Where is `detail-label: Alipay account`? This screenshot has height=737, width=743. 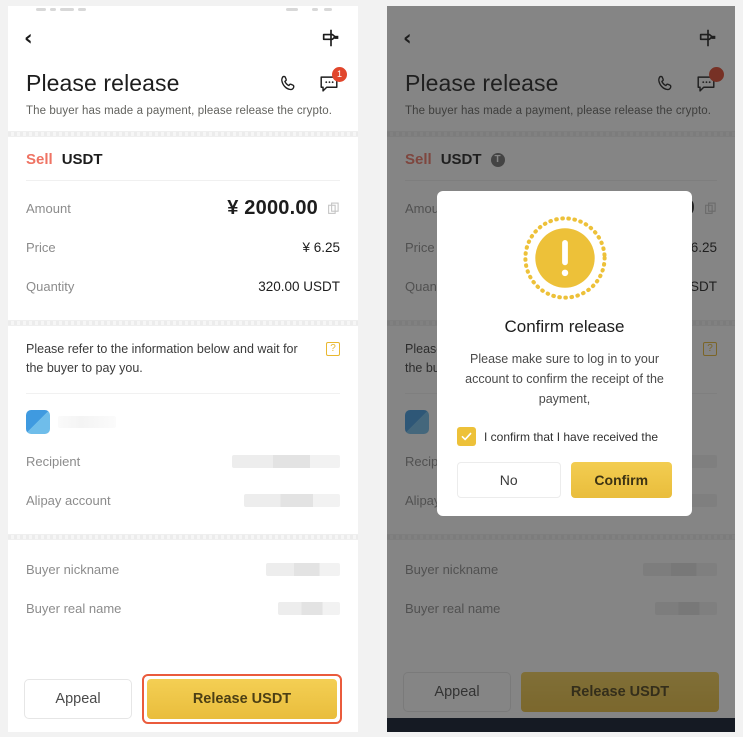 detail-label: Alipay account is located at coordinates (68, 500).